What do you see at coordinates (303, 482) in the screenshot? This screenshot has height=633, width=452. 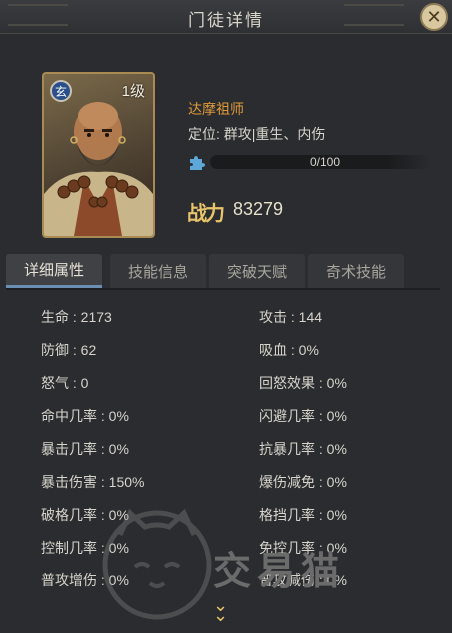 I see `stat-crit-damage-reduction: 爆伤减免 : 0%` at bounding box center [303, 482].